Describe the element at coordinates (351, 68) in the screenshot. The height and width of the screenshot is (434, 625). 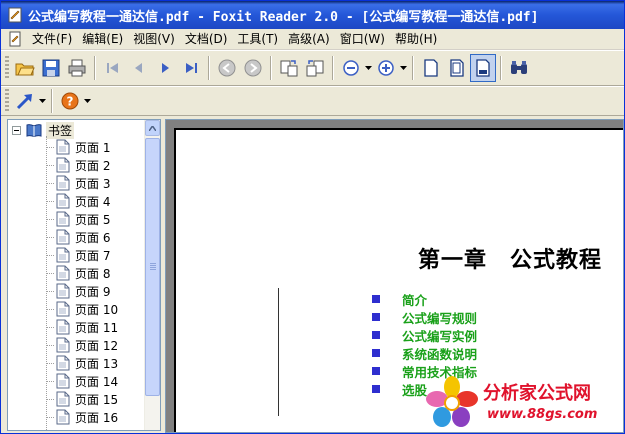
I see `zoom-out-button` at that location.